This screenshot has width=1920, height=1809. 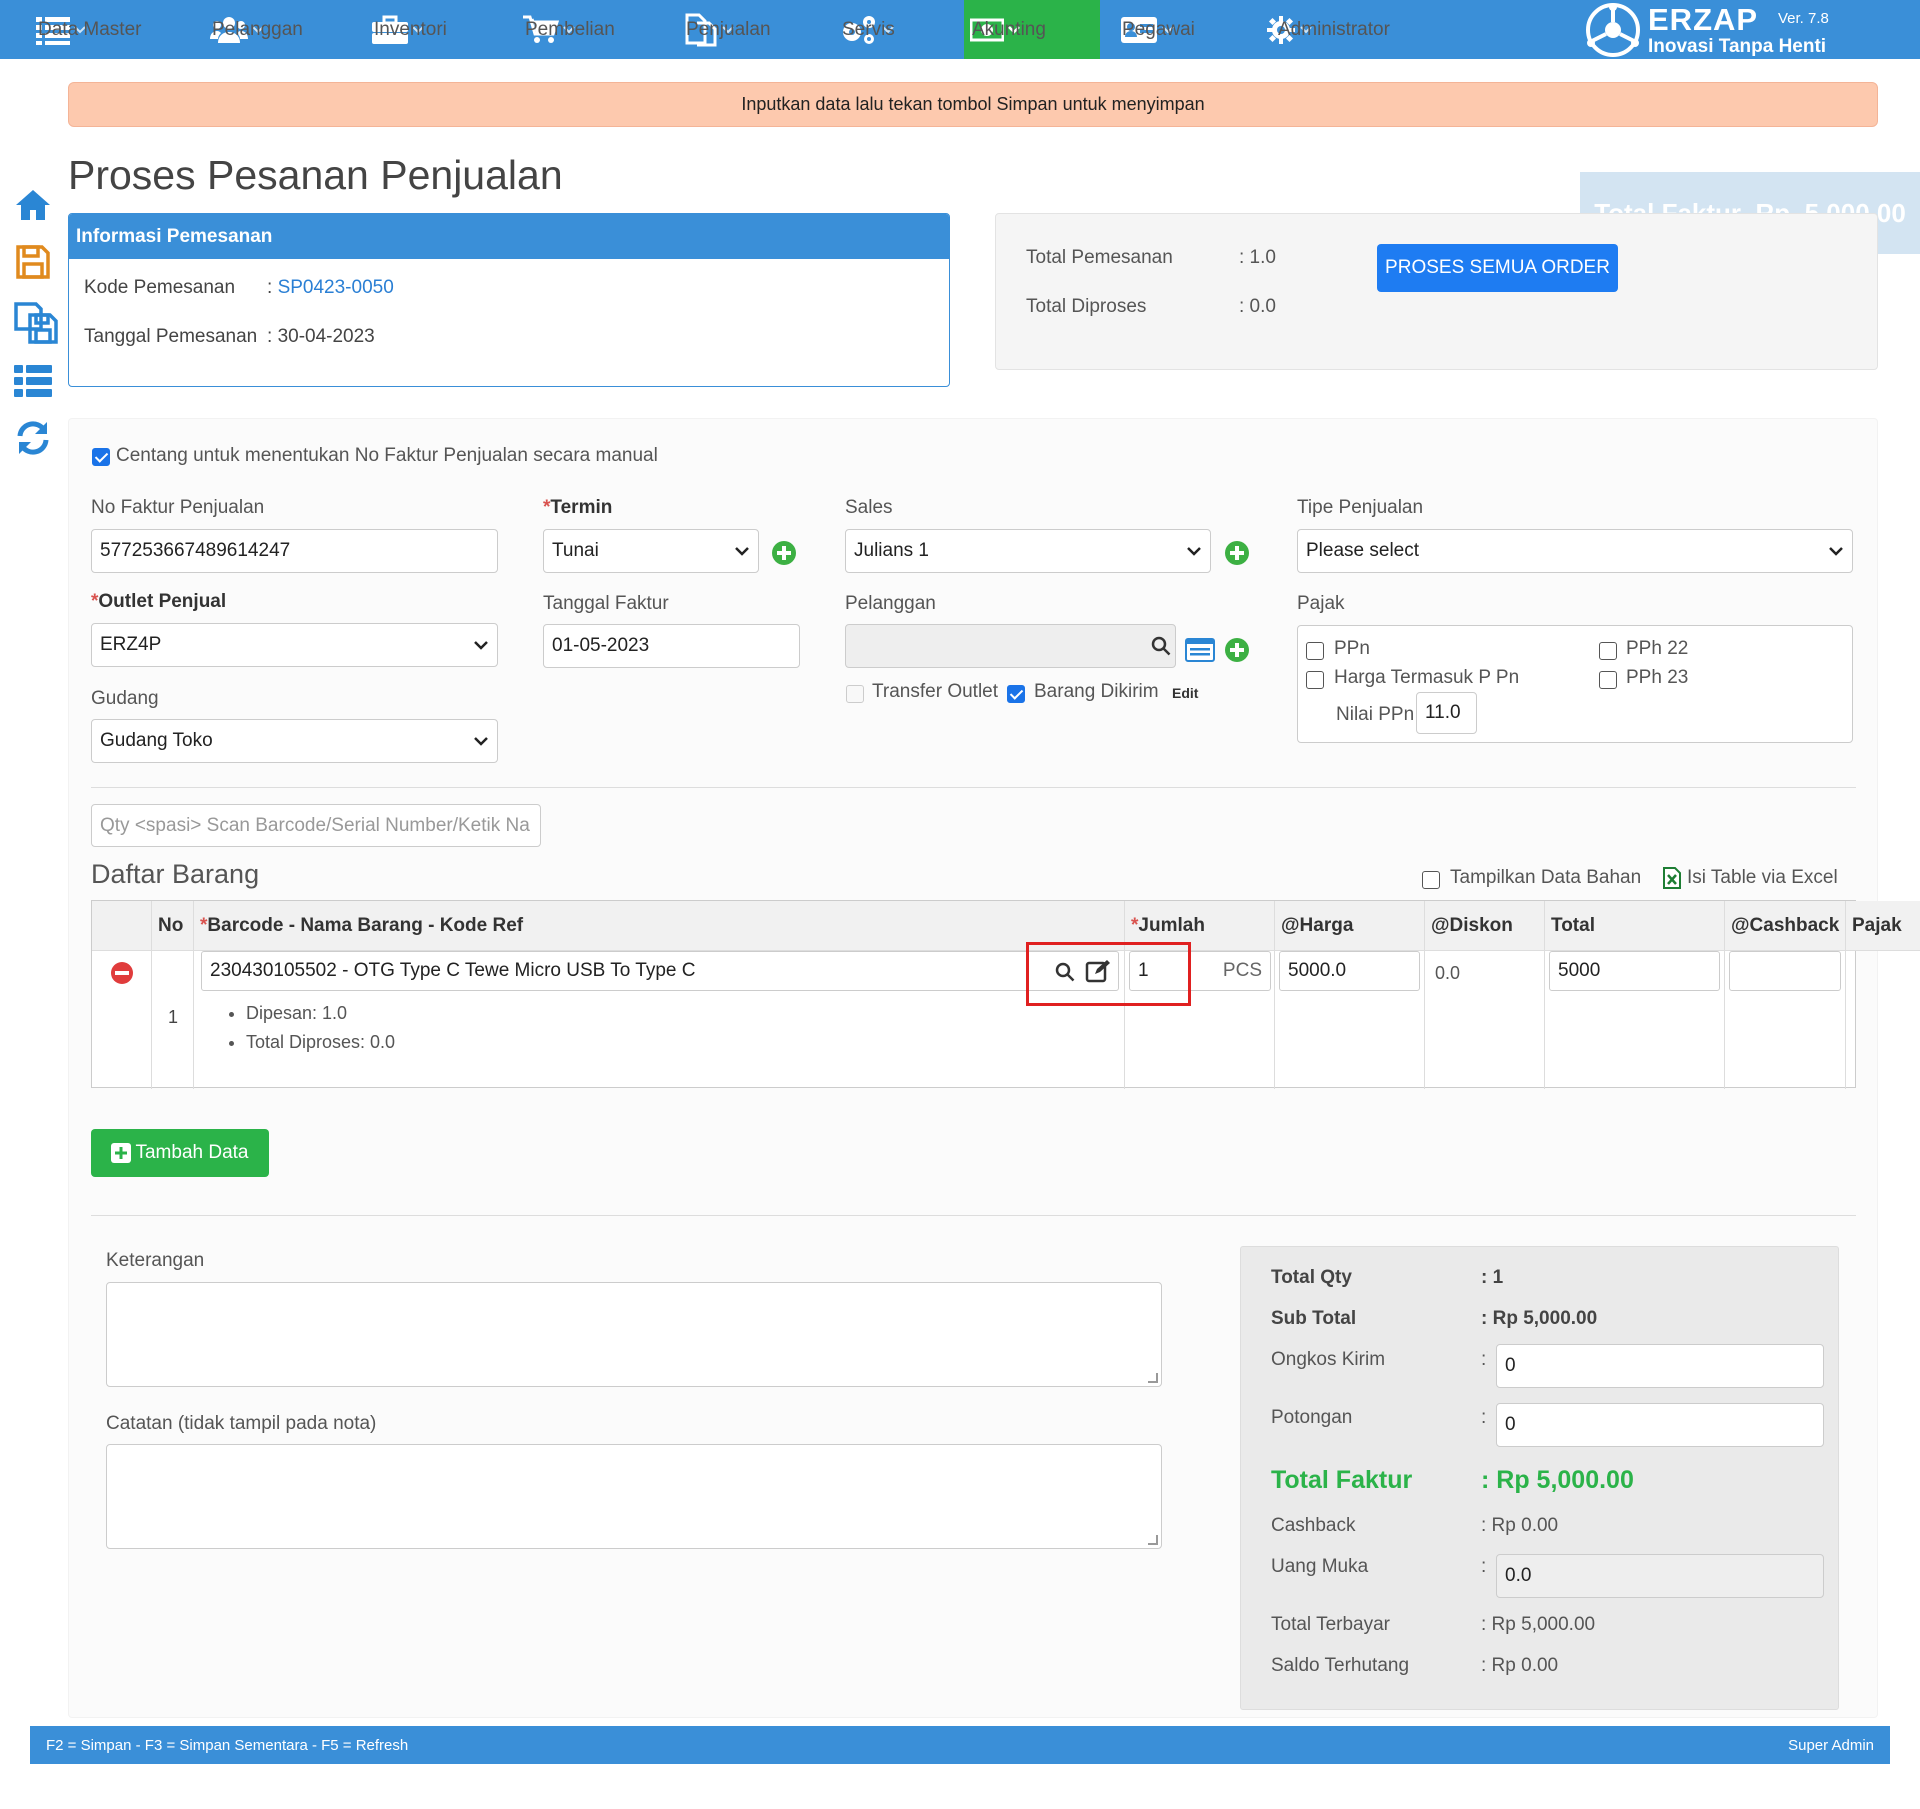 What do you see at coordinates (1762, 878) in the screenshot?
I see `isi-excel-link: Isi Table via Excel` at bounding box center [1762, 878].